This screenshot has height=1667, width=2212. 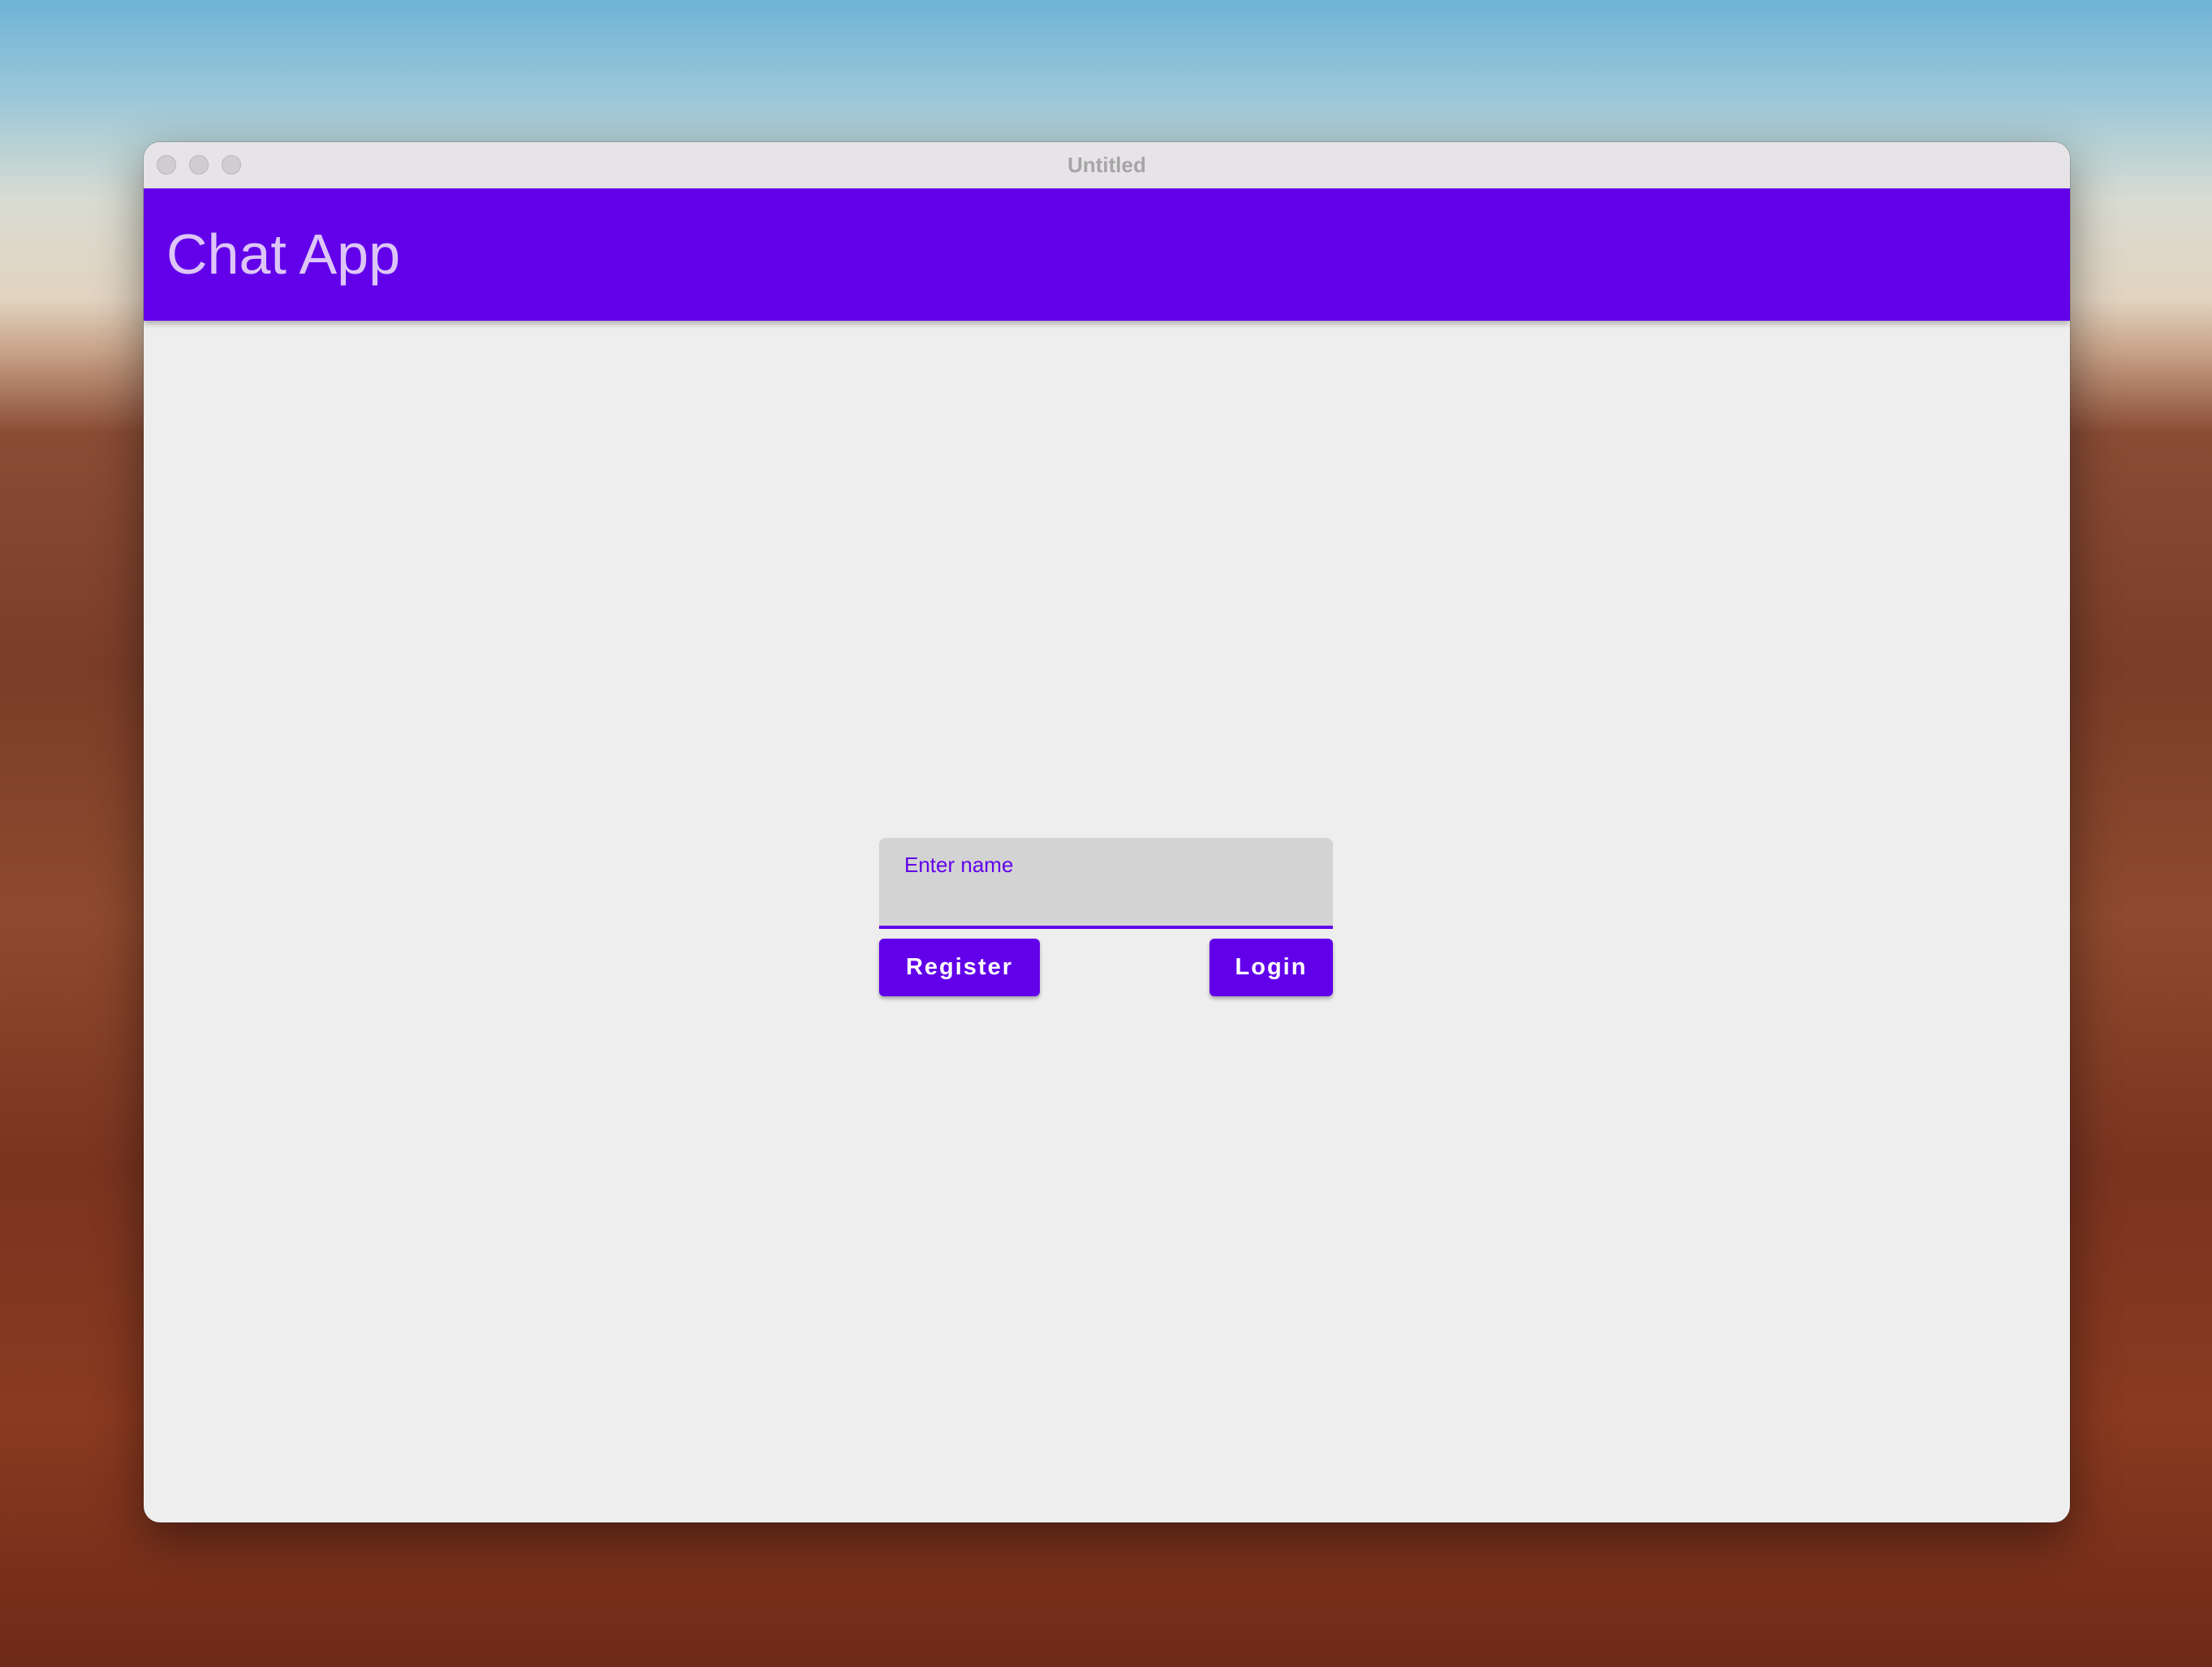 I want to click on name-text-field: Enter name, so click(x=1106, y=883).